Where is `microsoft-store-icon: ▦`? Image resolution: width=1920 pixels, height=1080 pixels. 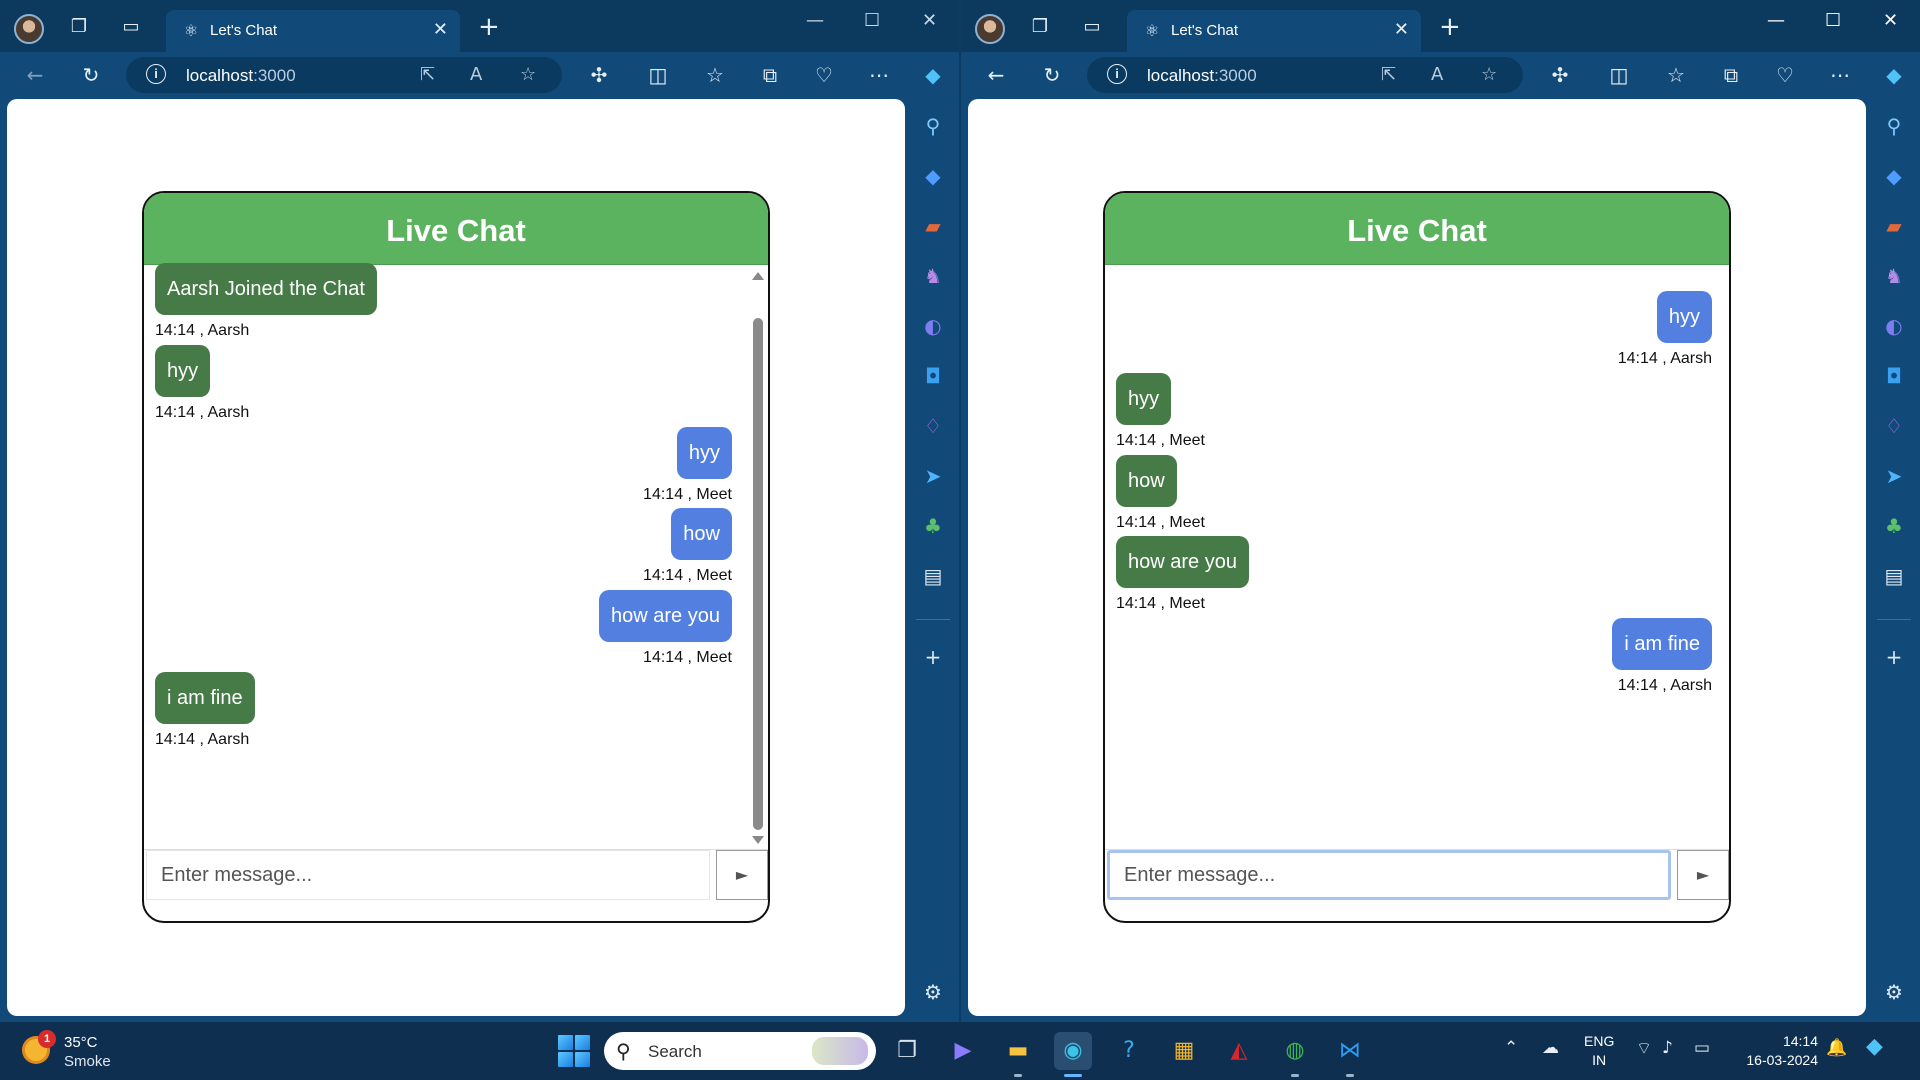 microsoft-store-icon: ▦ is located at coordinates (1184, 1051).